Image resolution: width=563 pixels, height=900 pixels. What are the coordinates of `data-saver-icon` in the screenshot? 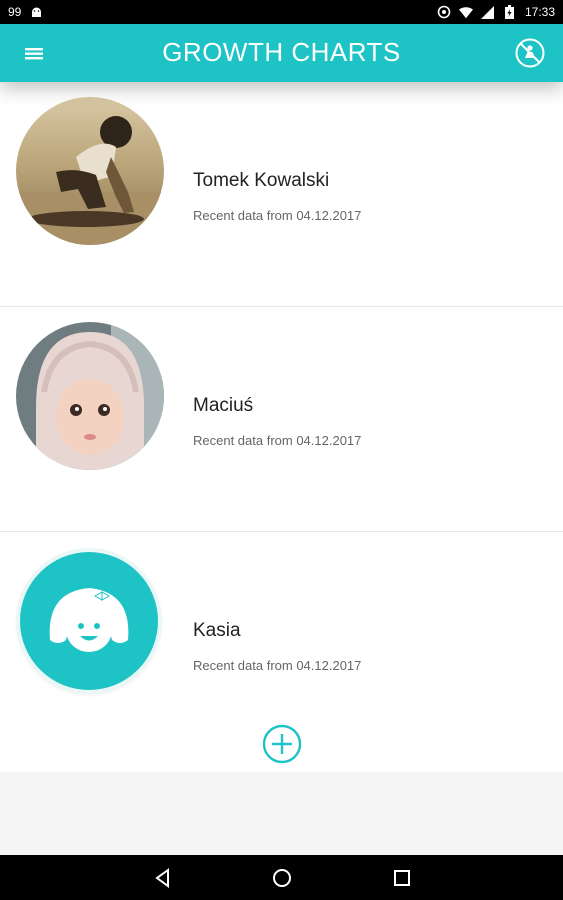 It's located at (444, 12).